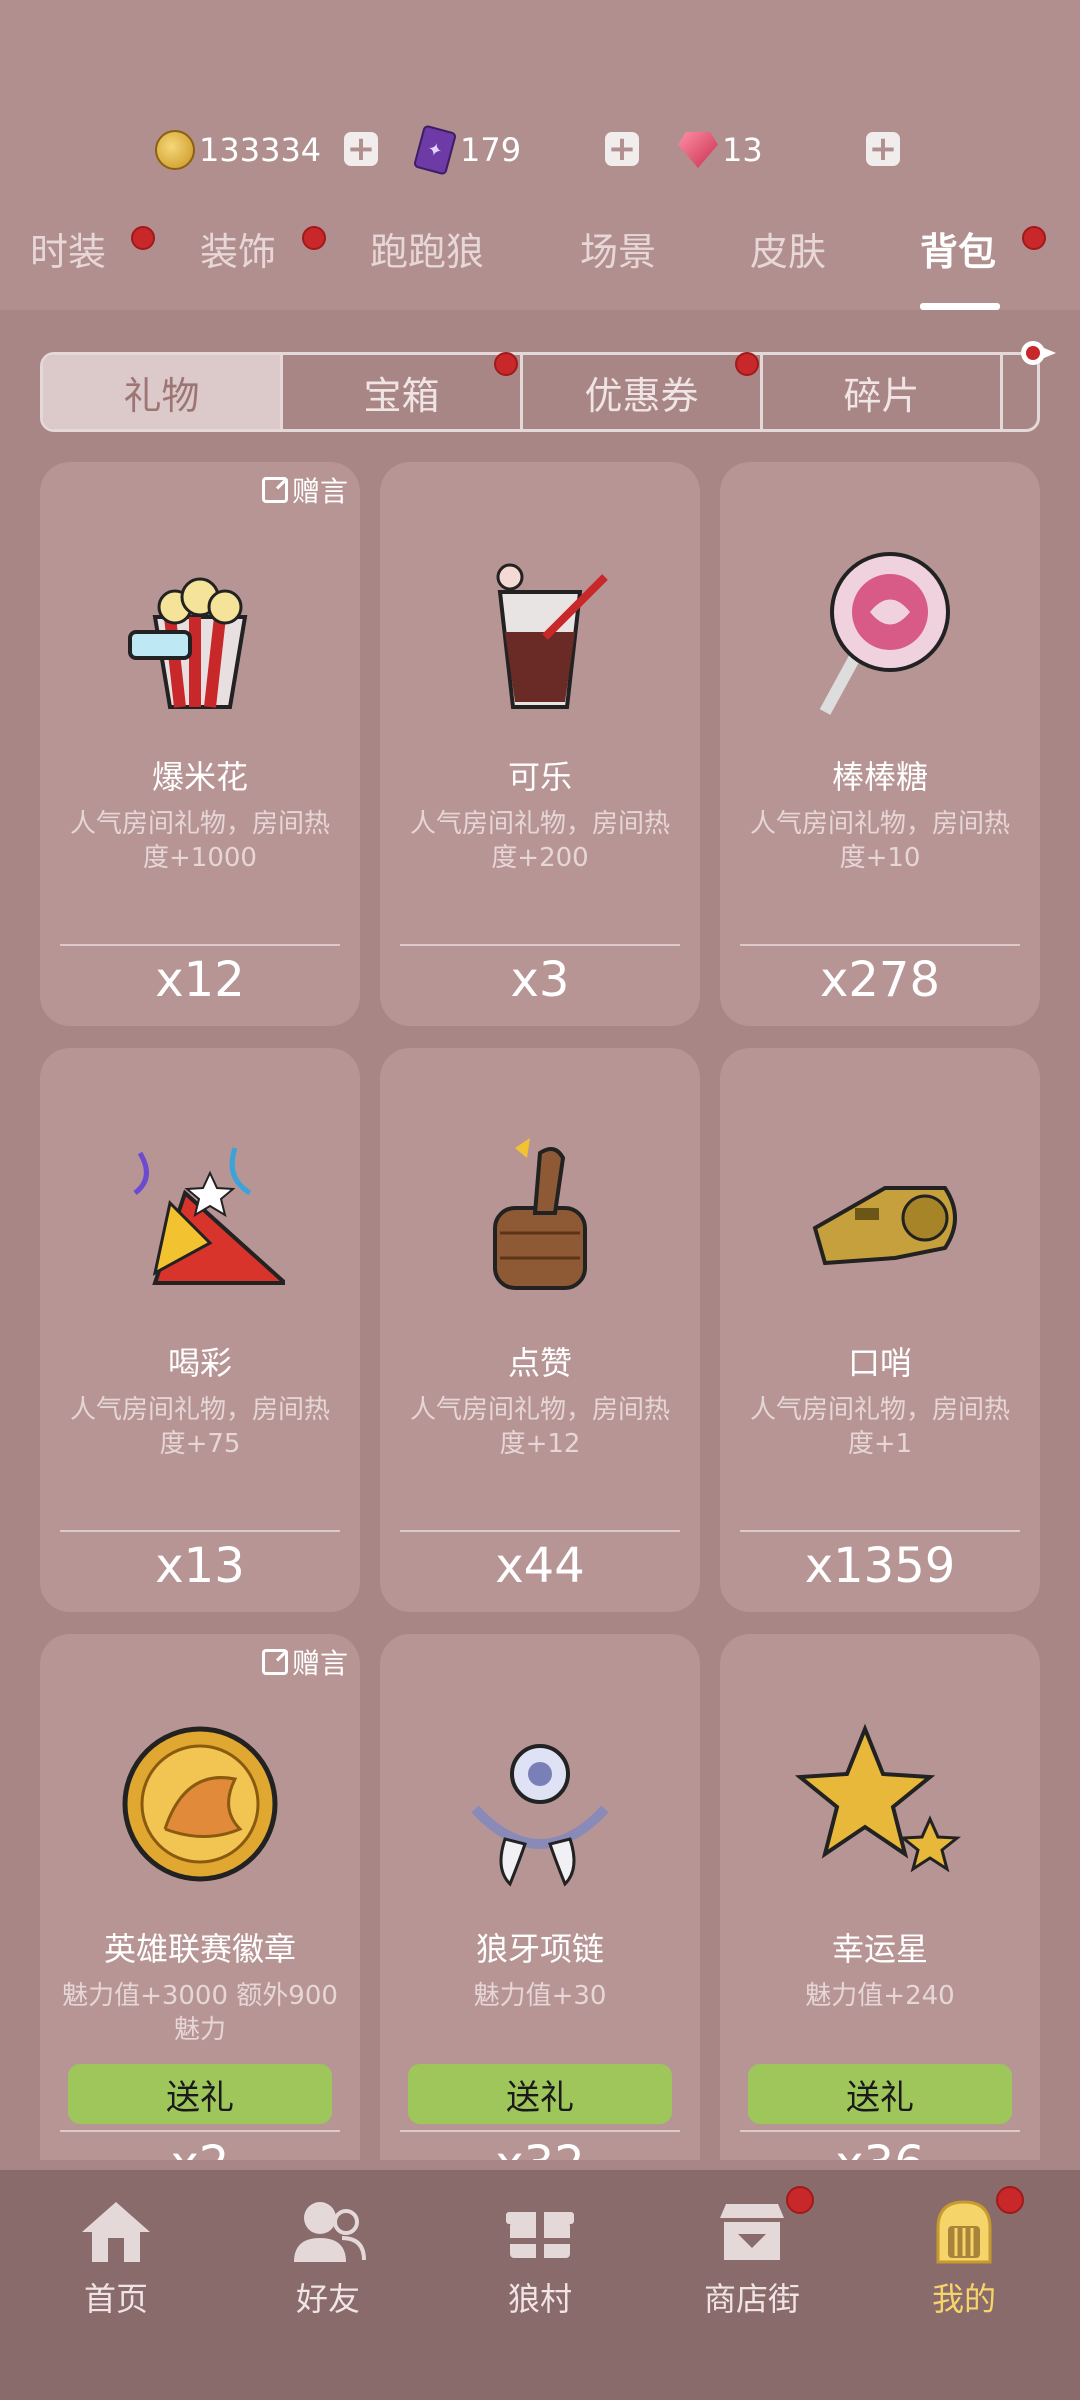  What do you see at coordinates (879, 1949) in the screenshot?
I see `item-name: 幸运星` at bounding box center [879, 1949].